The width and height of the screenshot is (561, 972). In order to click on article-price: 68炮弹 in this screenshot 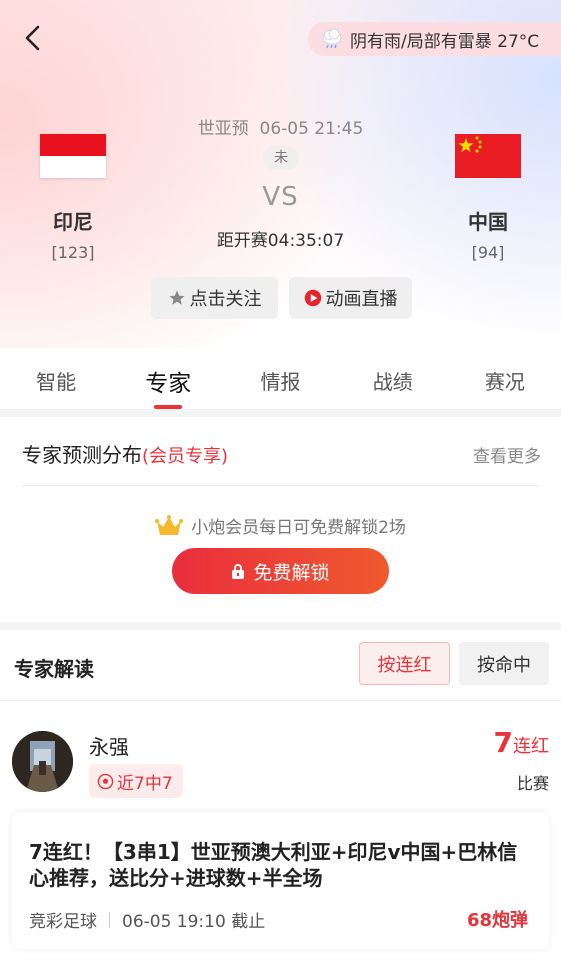, I will do `click(497, 920)`.